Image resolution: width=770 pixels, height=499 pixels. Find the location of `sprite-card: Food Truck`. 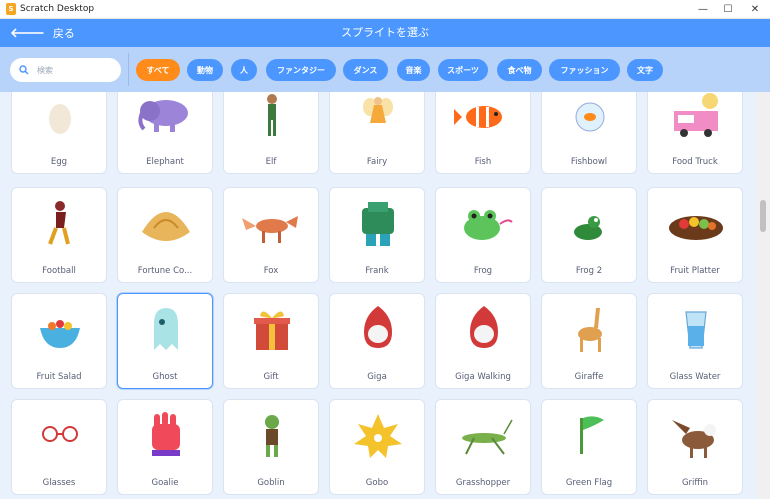

sprite-card: Food Truck is located at coordinates (695, 133).